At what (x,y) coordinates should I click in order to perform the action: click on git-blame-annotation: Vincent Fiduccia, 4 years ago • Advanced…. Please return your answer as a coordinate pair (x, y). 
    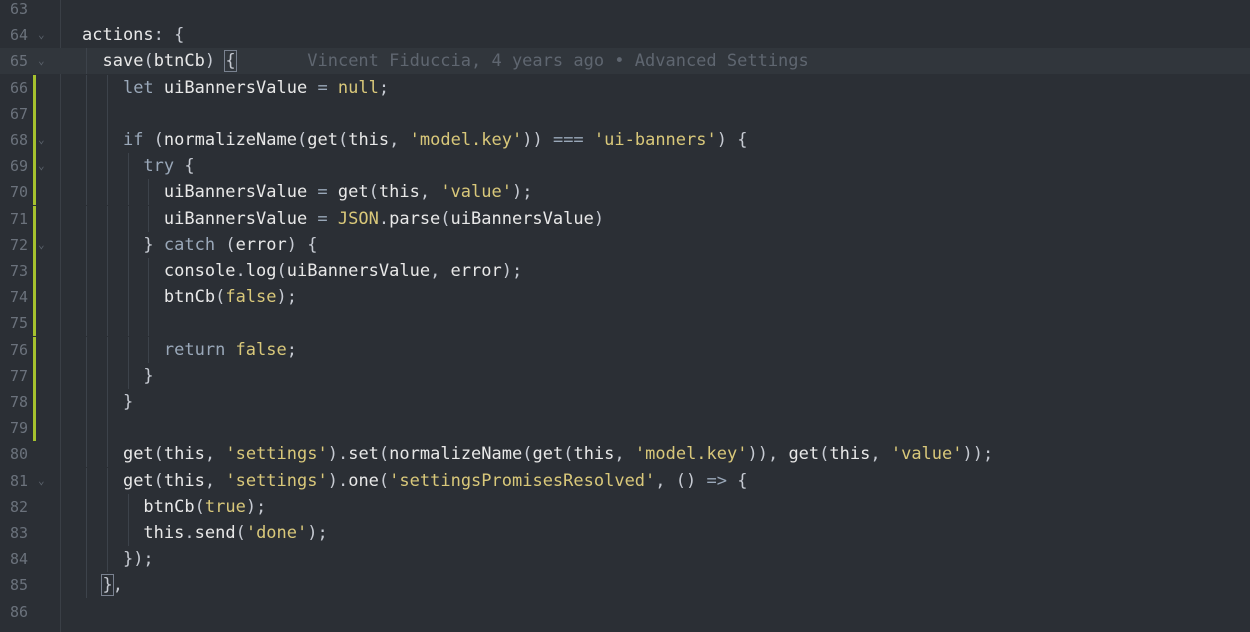
    Looking at the image, I should click on (522, 61).